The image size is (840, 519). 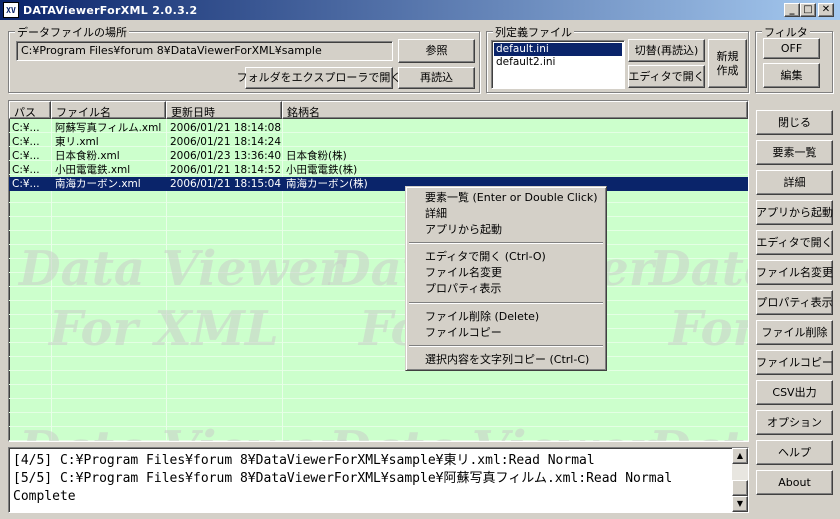 I want to click on menu-item-details: 詳細, so click(x=506, y=214).